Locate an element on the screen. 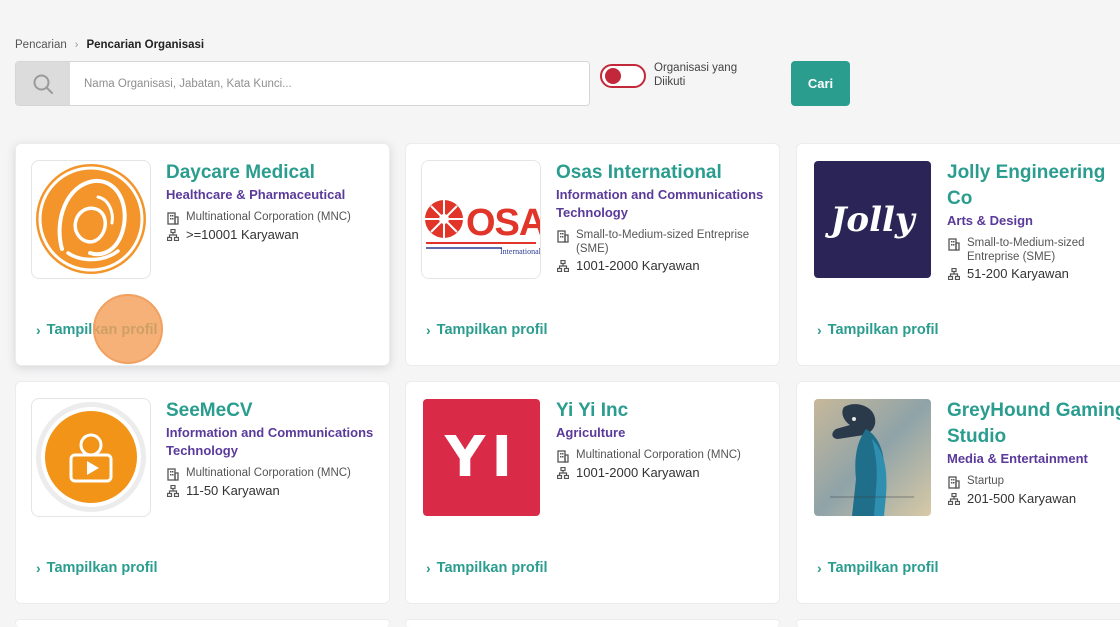 This screenshot has height=627, width=1120. breadcrumb-item-pencarian: Pencarian is located at coordinates (41, 45).